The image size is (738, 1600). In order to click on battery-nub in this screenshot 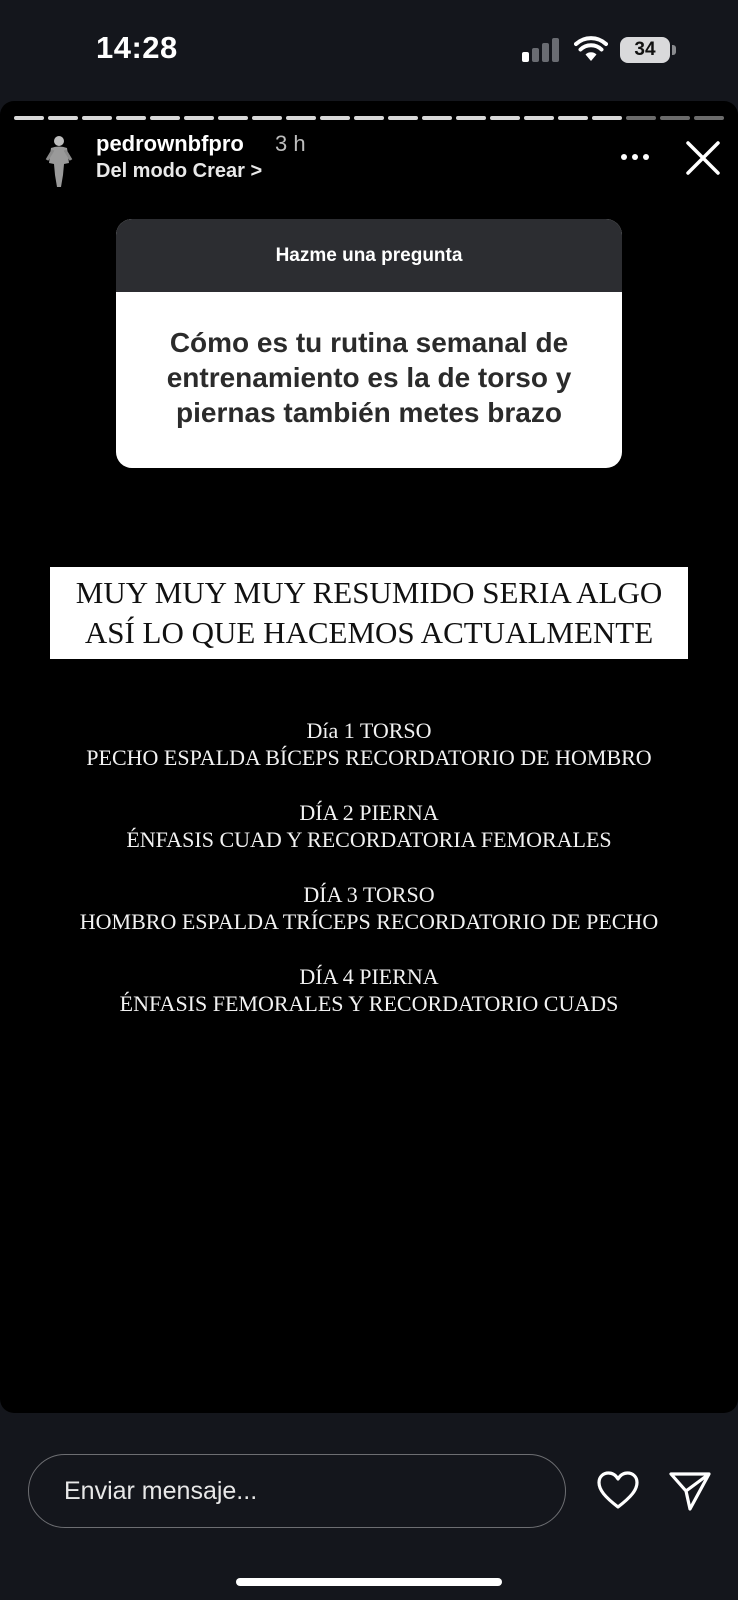, I will do `click(674, 50)`.